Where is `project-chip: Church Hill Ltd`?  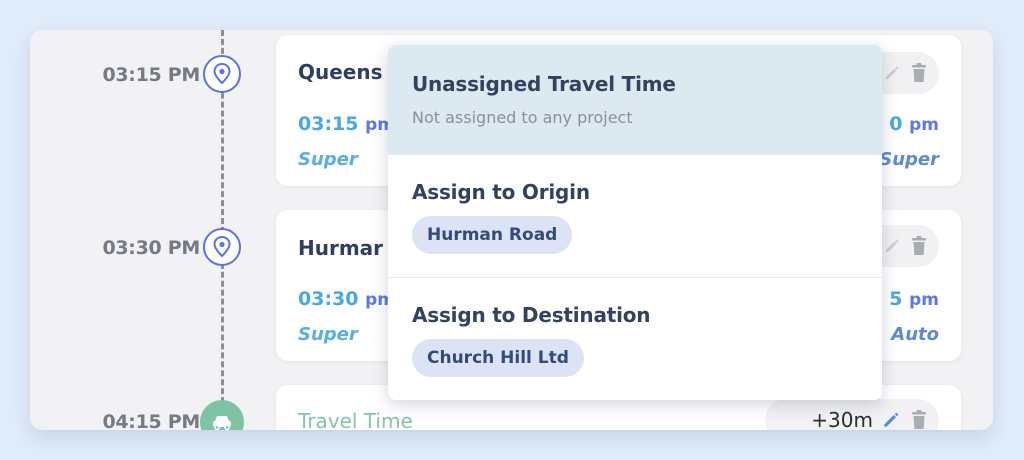 project-chip: Church Hill Ltd is located at coordinates (498, 358).